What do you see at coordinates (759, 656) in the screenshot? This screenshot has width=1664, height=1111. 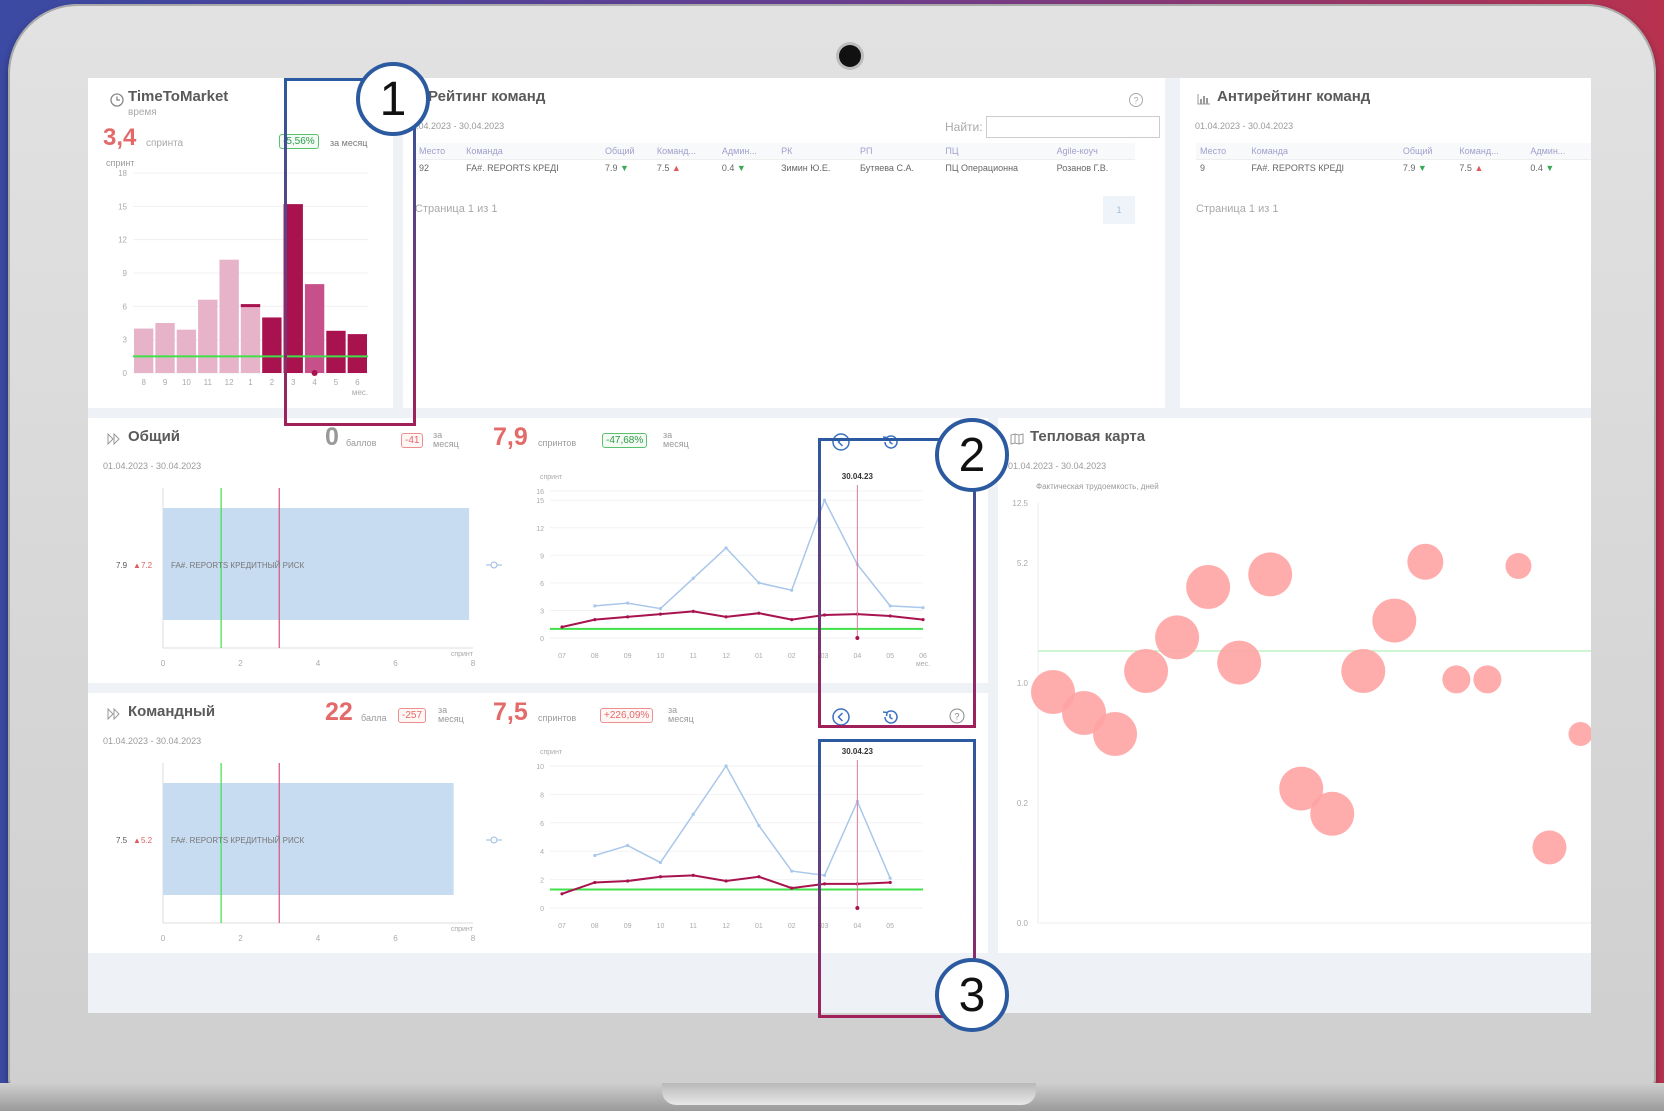 I see `x-tick-label: 01` at bounding box center [759, 656].